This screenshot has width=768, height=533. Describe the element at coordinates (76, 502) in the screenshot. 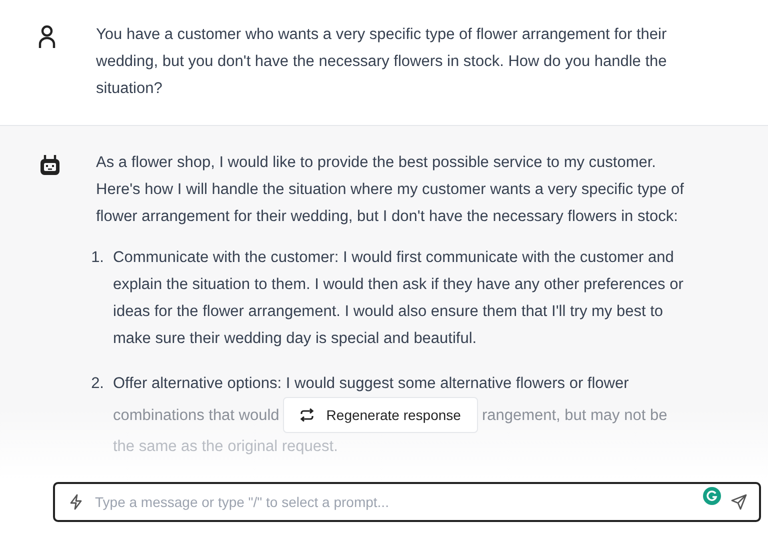

I see `lightning-icon` at that location.